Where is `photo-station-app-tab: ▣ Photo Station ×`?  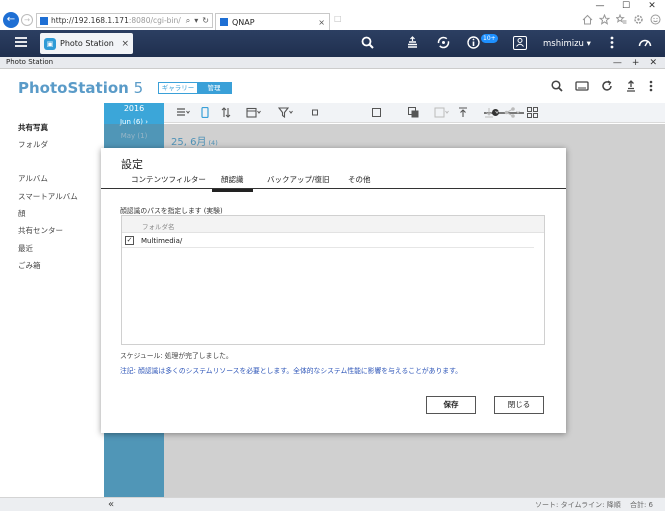
photo-station-app-tab: ▣ Photo Station × is located at coordinates (86, 43).